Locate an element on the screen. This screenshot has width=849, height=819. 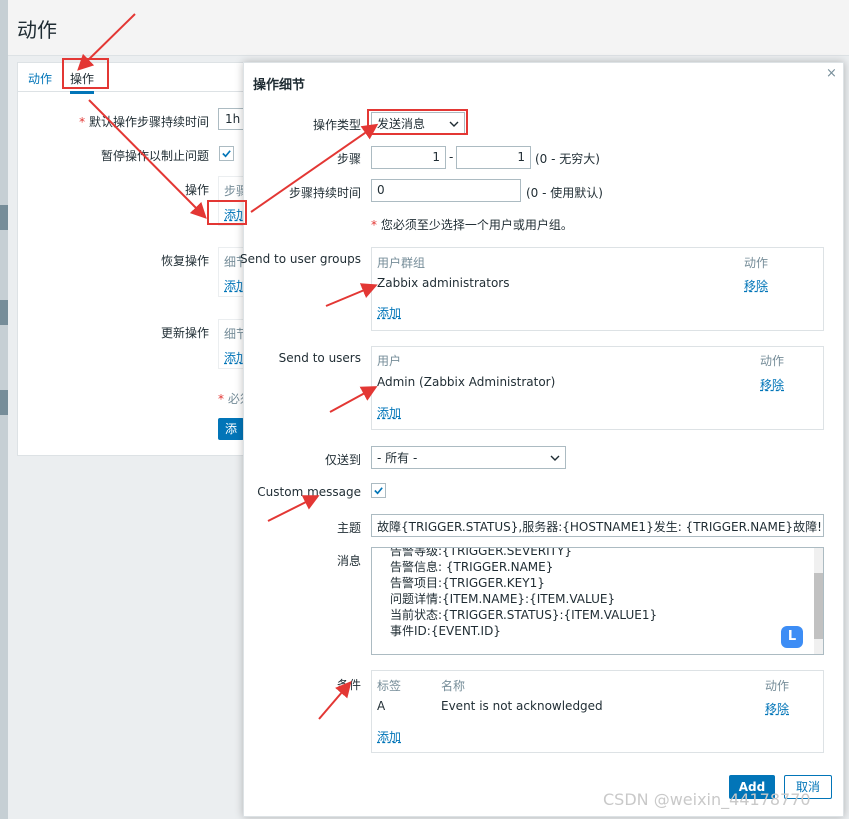
outer-add-button: 添 is located at coordinates (231, 429).